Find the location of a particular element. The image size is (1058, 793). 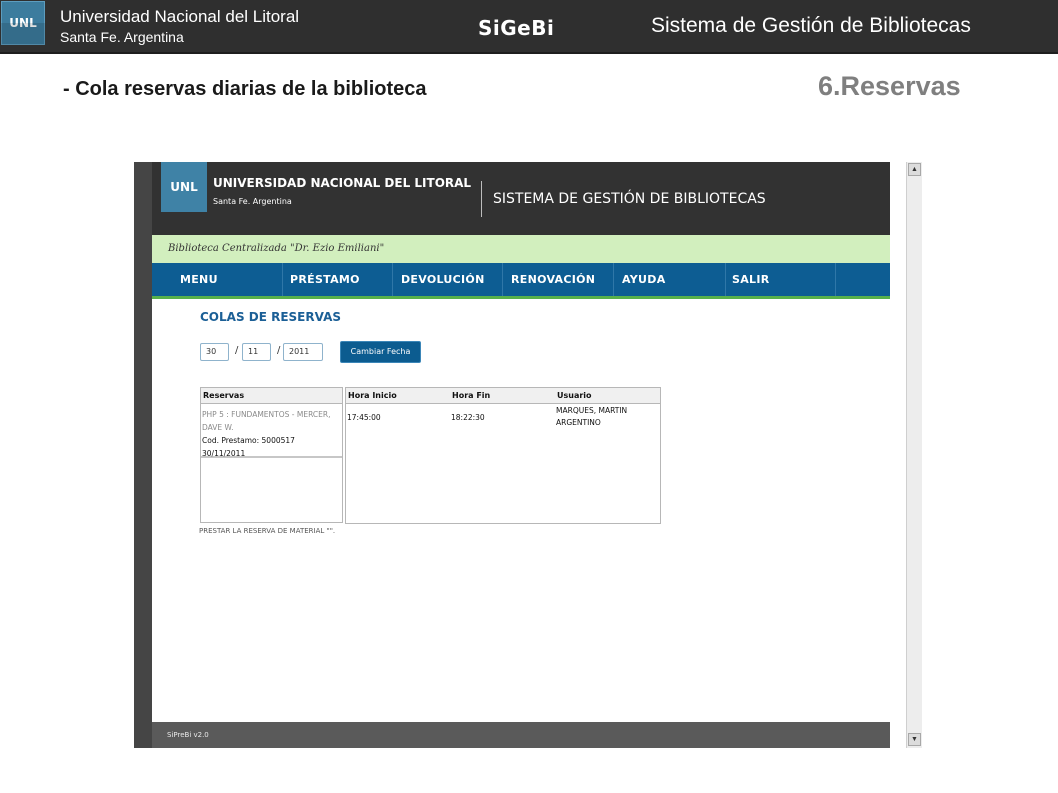

header-divider is located at coordinates (481, 199).